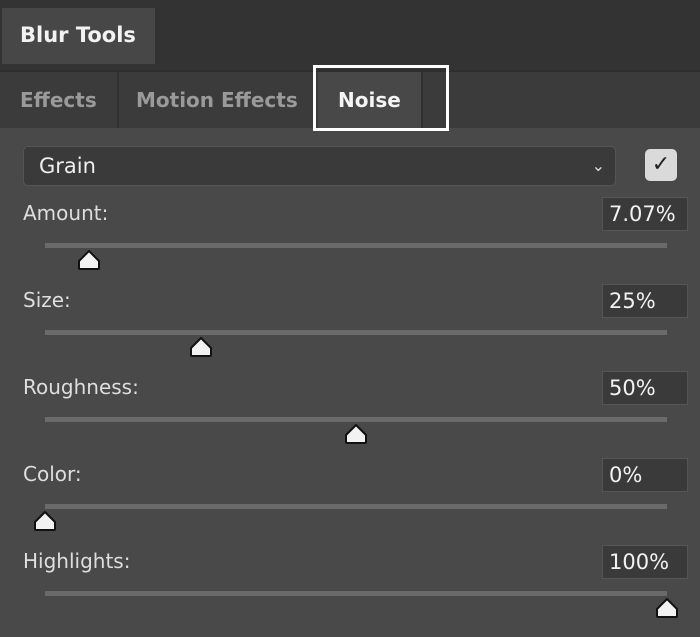 This screenshot has height=637, width=700. What do you see at coordinates (350, 35) in the screenshot?
I see `panel-header: Blur Tools` at bounding box center [350, 35].